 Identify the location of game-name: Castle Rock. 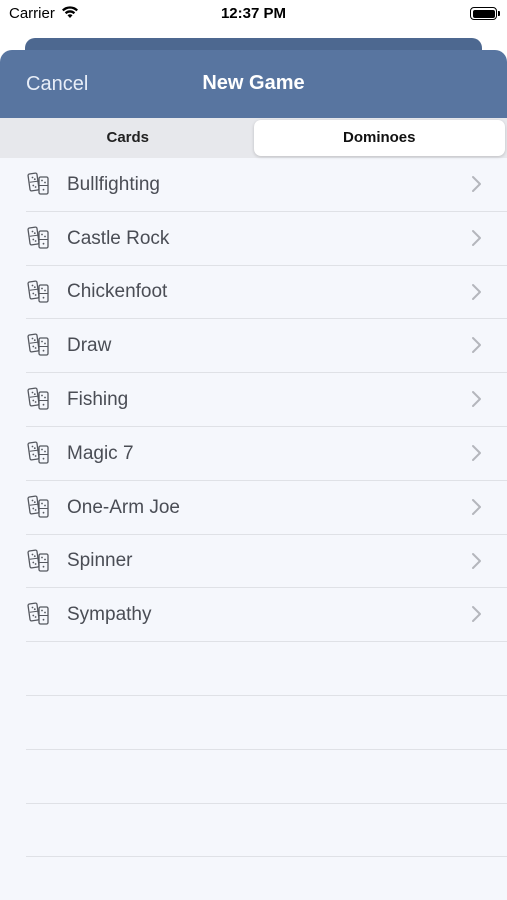
(118, 238).